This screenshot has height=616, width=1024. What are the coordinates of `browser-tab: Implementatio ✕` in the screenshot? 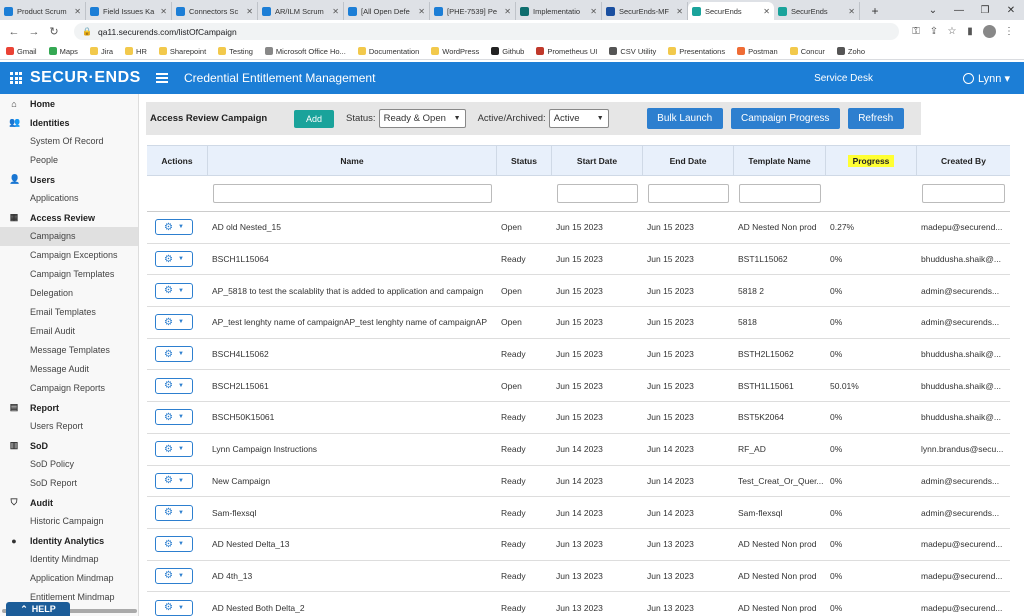 It's located at (559, 11).